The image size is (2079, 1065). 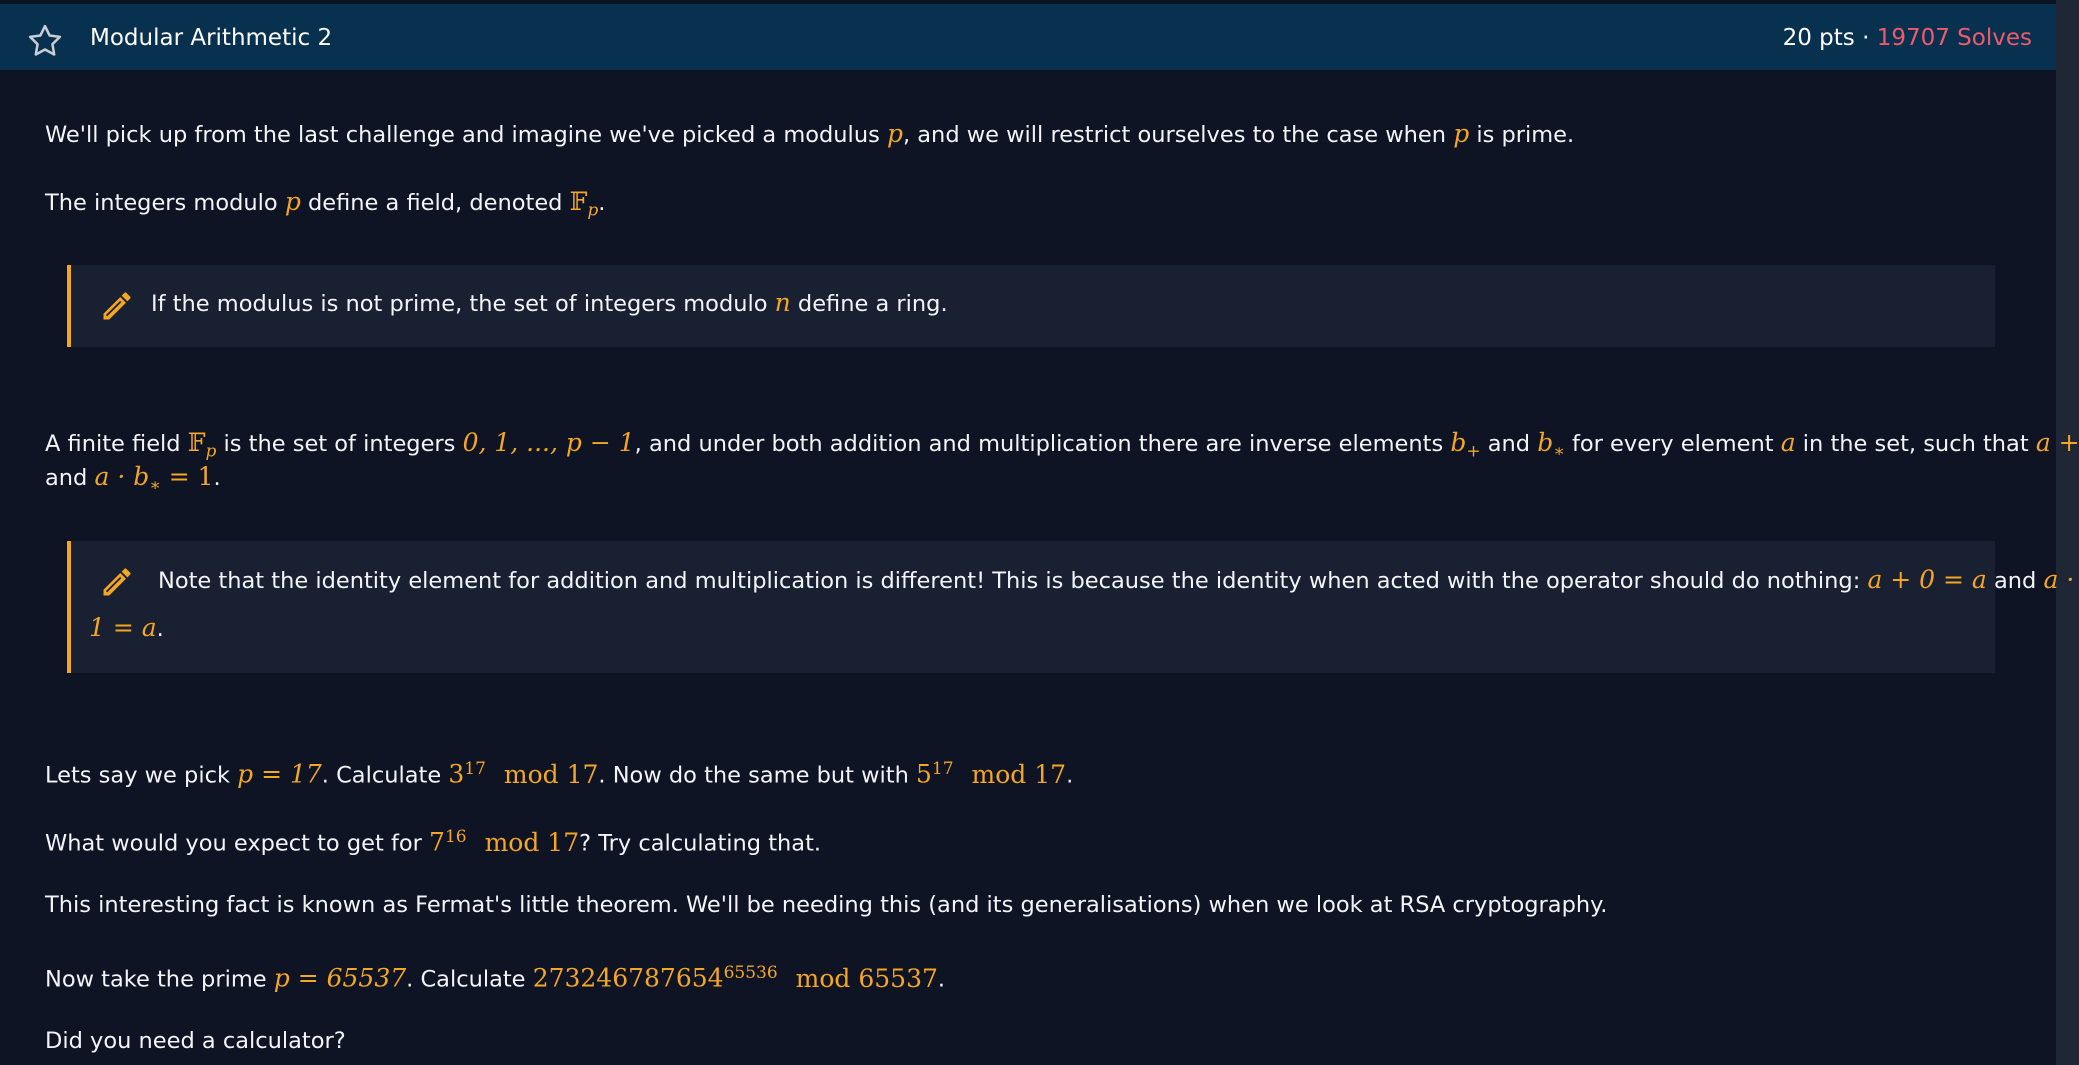 What do you see at coordinates (628, 978) in the screenshot?
I see `math-base: 273246787654` at bounding box center [628, 978].